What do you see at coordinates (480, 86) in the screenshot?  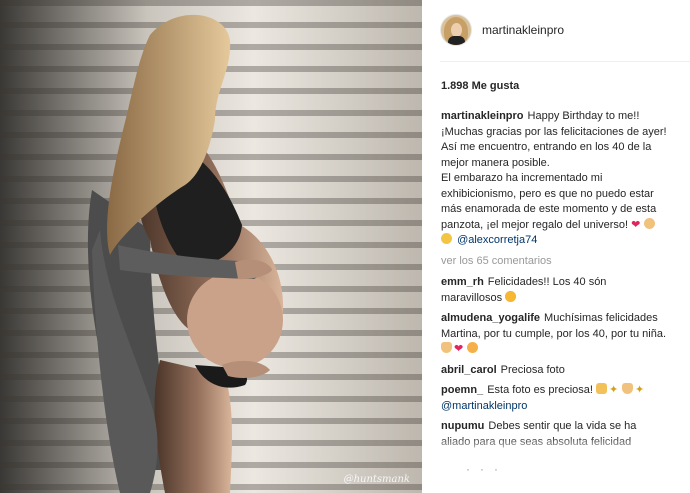 I see `likes-count: 1.898 Me gusta` at bounding box center [480, 86].